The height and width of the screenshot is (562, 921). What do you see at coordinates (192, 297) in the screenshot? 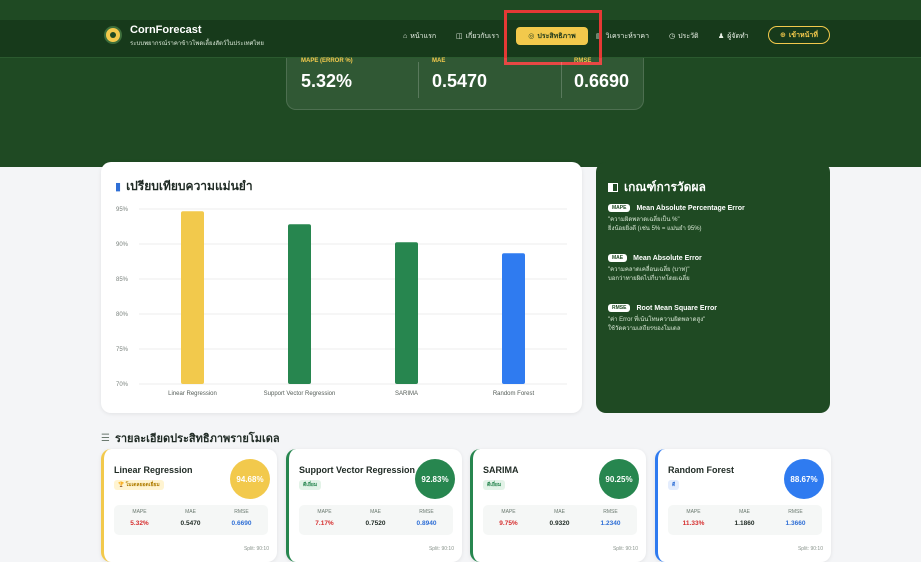
I see `bar-linear-regression` at bounding box center [192, 297].